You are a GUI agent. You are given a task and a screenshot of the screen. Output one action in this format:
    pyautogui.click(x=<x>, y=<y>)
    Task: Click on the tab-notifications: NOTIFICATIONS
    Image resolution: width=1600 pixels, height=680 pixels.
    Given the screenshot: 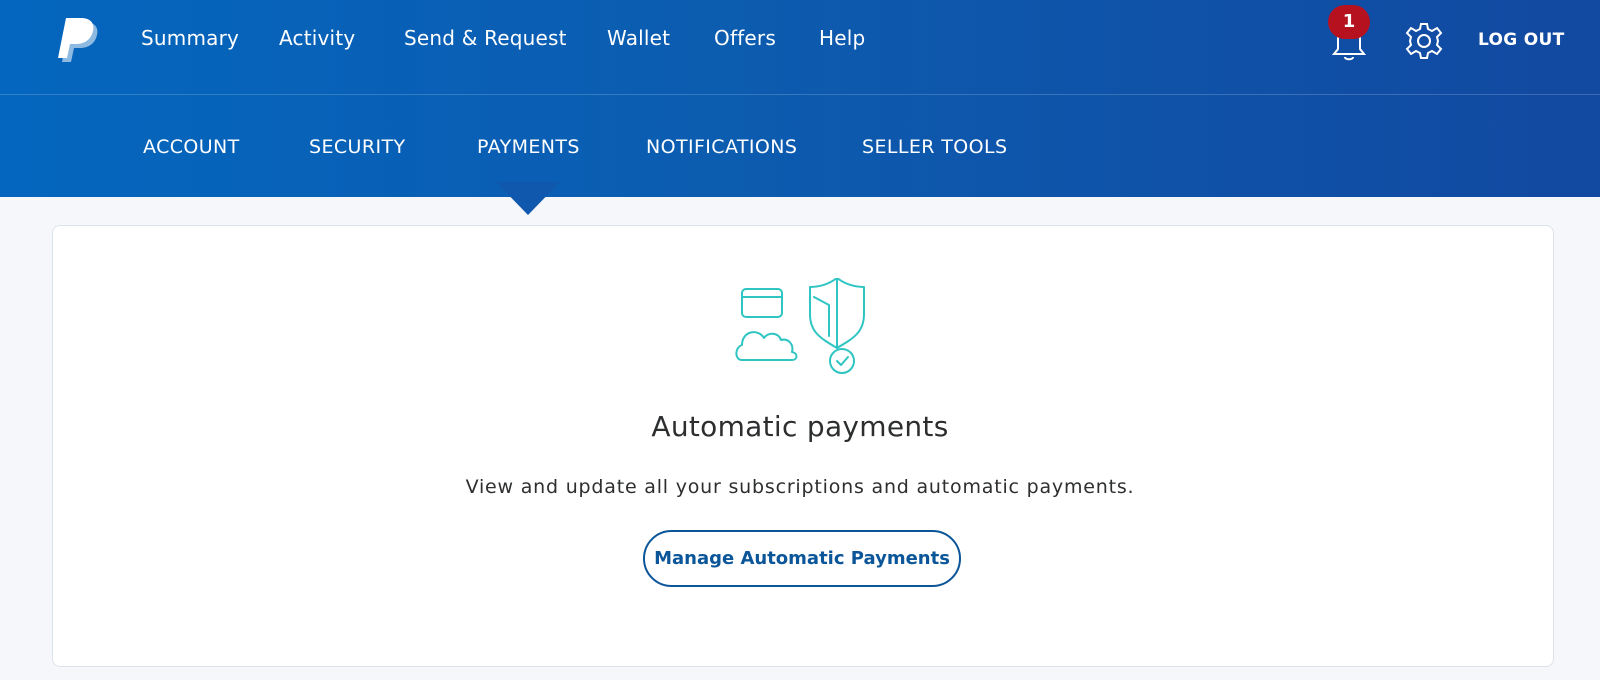 What is the action you would take?
    pyautogui.click(x=721, y=147)
    